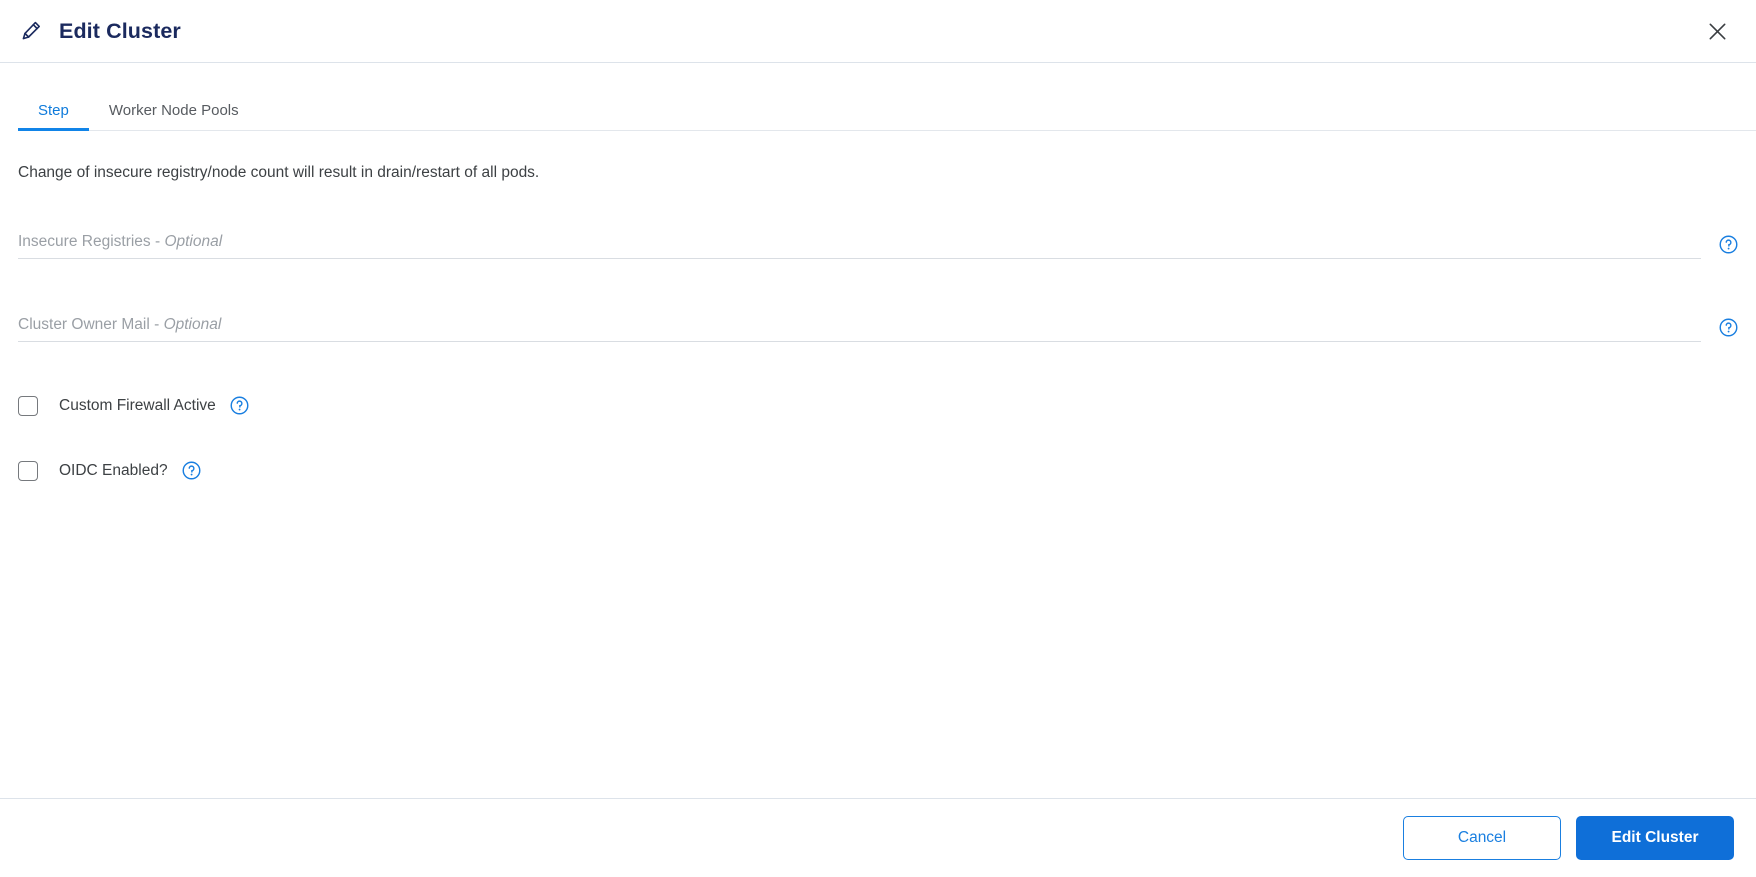 This screenshot has width=1756, height=877. I want to click on field-cluster-owner-mail: Cluster Owner Mail - Optional, so click(878, 327).